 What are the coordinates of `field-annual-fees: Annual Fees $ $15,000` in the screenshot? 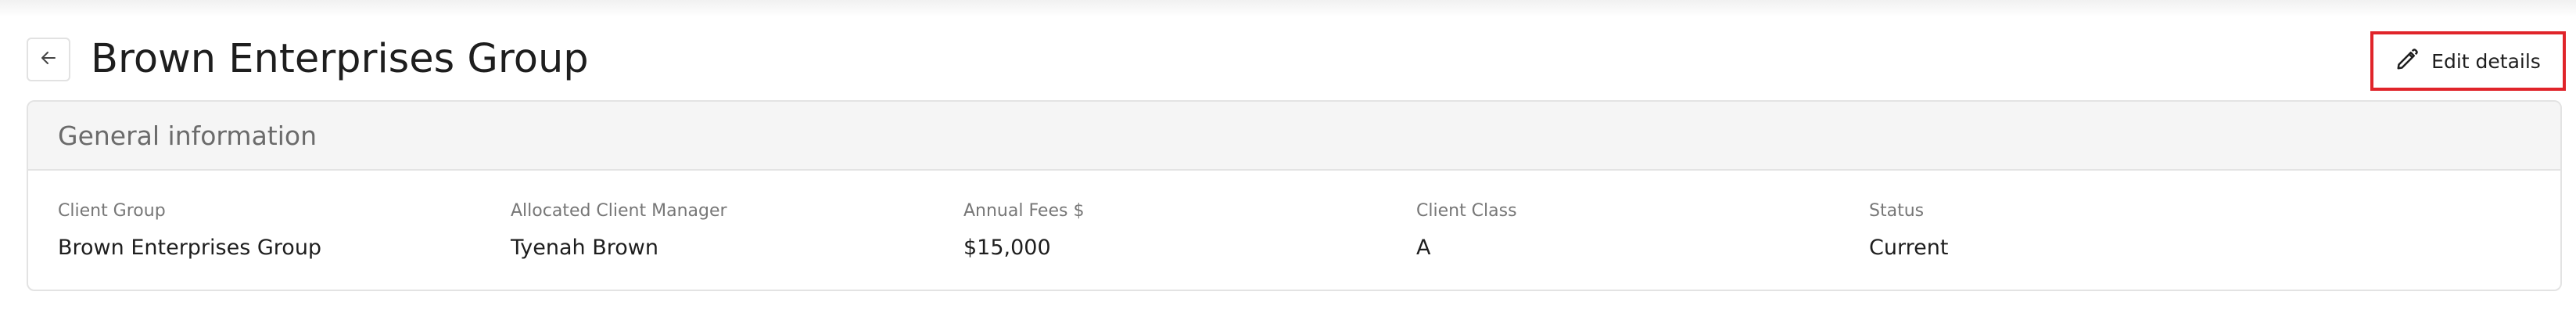 It's located at (1024, 230).